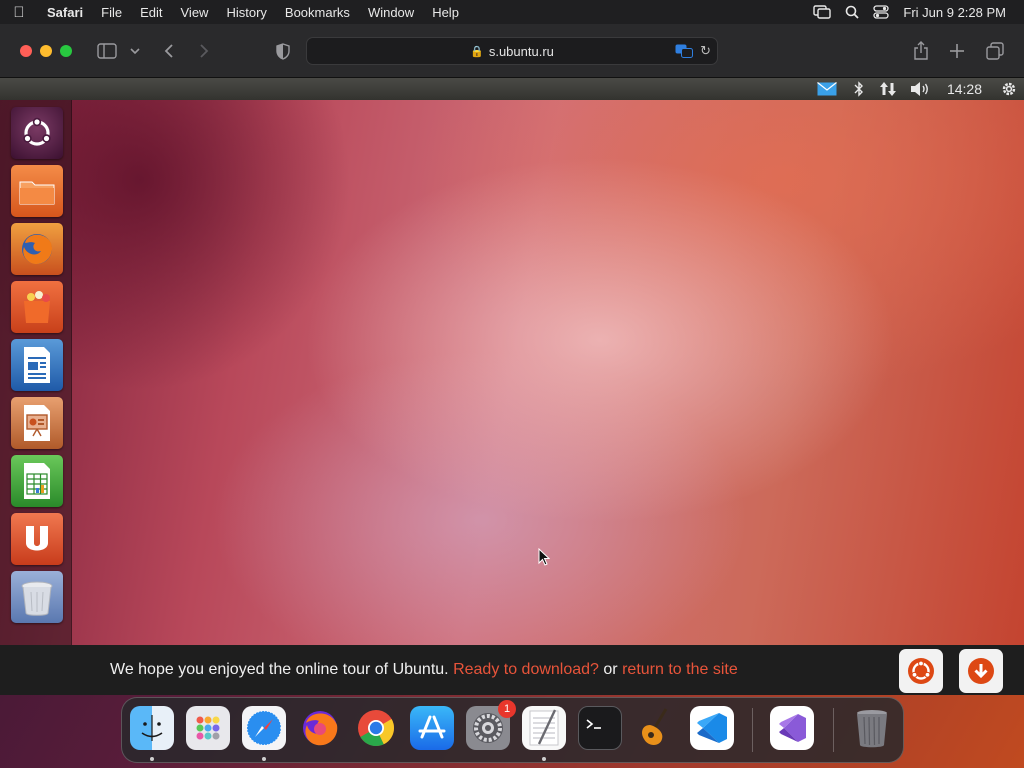  I want to click on dock-terminal-icon, so click(600, 728).